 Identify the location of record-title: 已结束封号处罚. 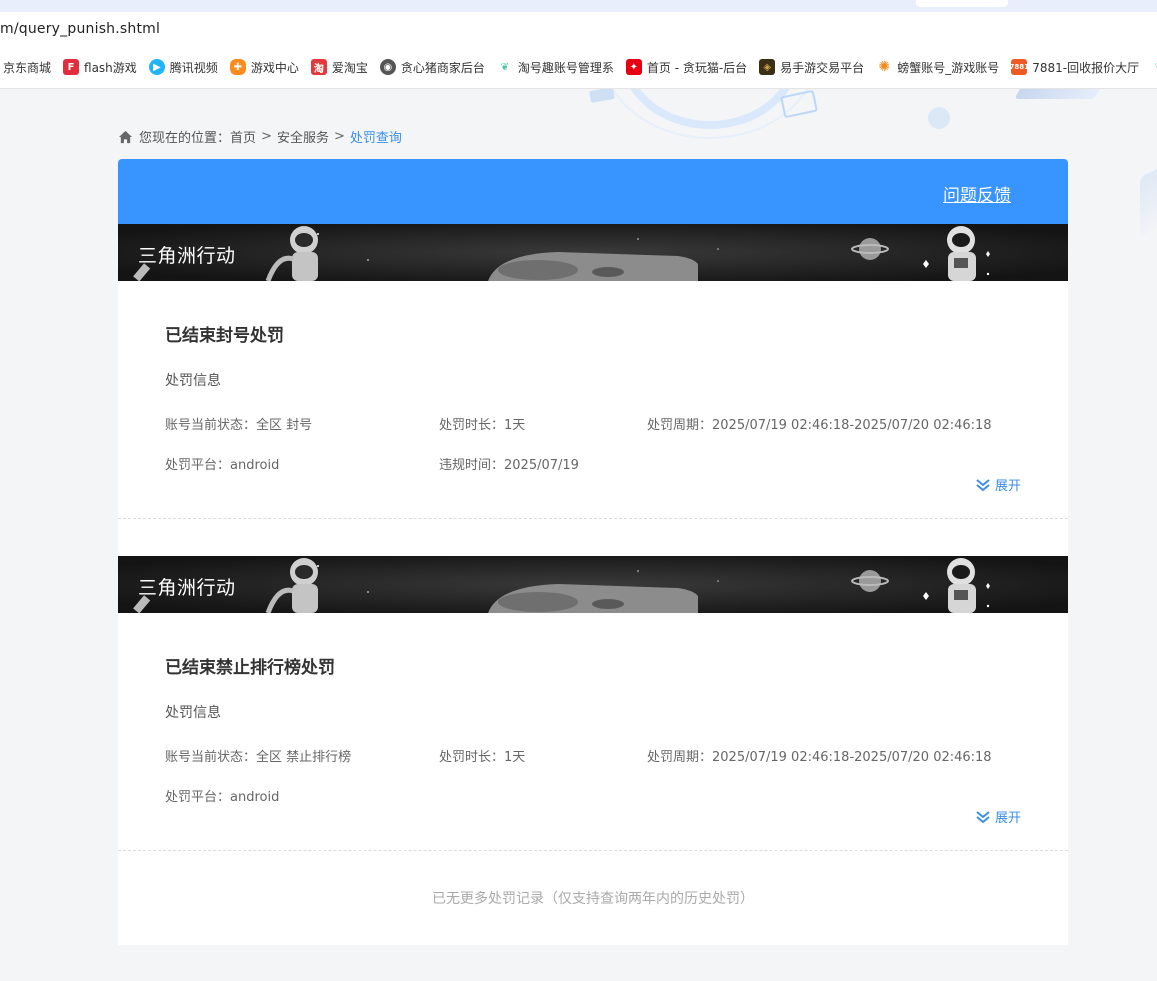
(224, 336).